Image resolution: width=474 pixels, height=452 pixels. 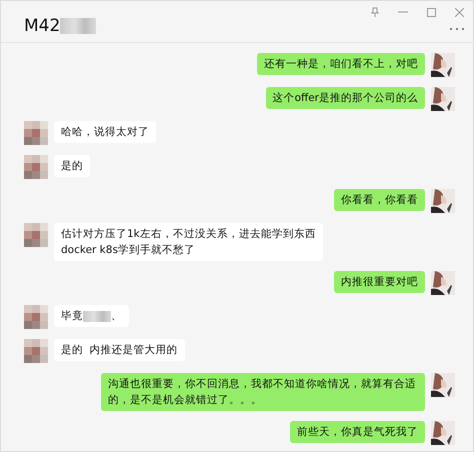 What do you see at coordinates (72, 166) in the screenshot?
I see `message-bubble: 是的` at bounding box center [72, 166].